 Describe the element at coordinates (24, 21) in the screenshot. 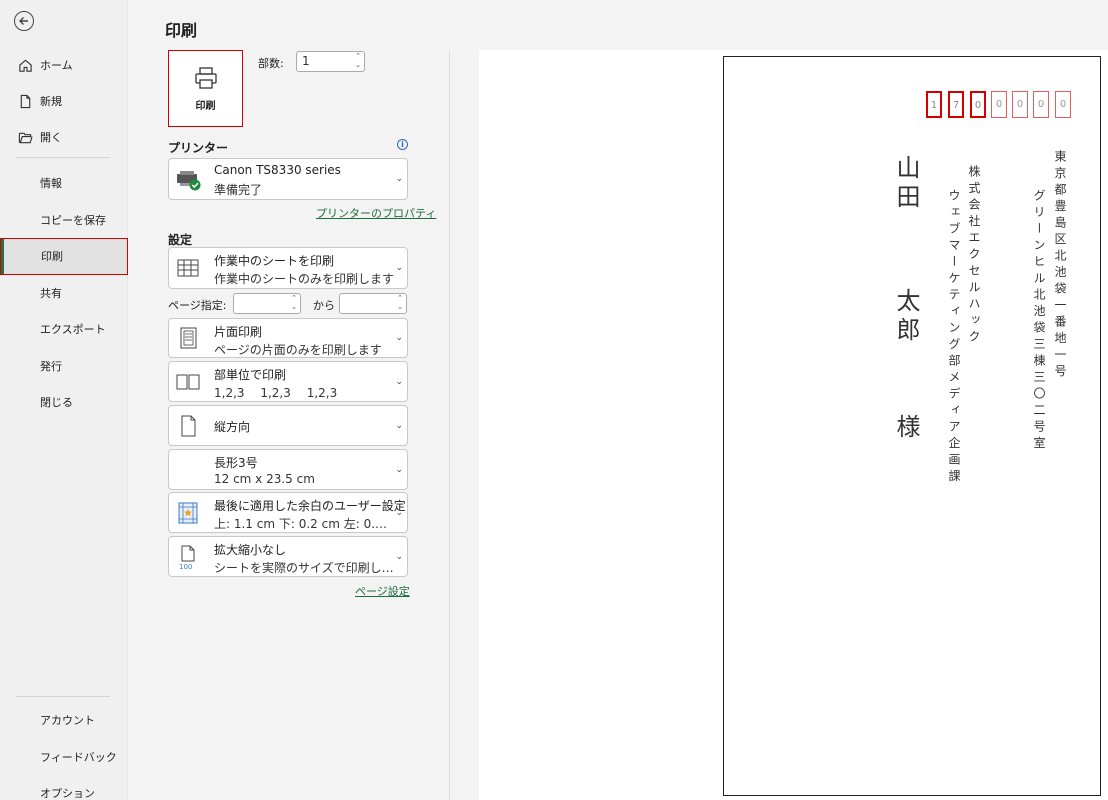

I see `back-arrow-icon` at that location.